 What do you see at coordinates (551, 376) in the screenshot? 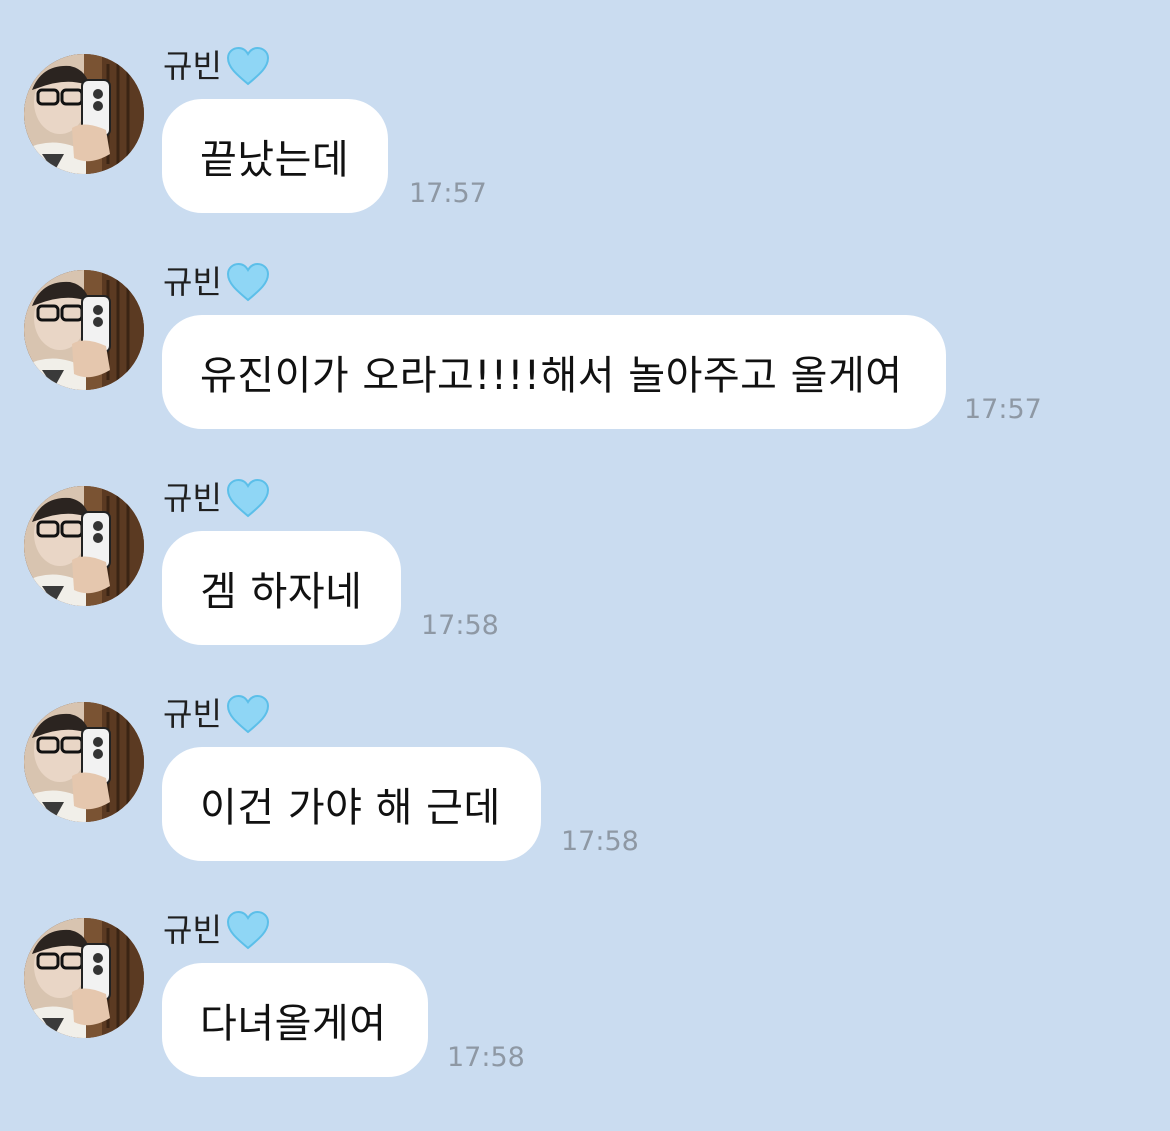
I see `message-text: 유진이가 오라고!!!!해서 놀아주고 올게여` at bounding box center [551, 376].